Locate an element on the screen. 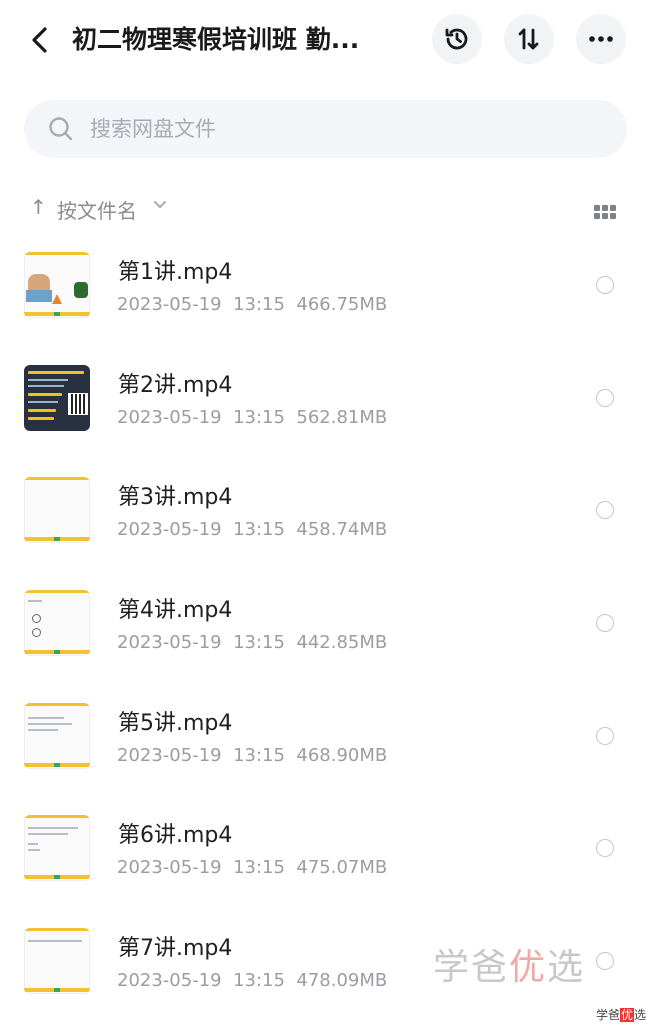  file-row: 第1讲.mp4 2023-05-19 13:15 466.75MB is located at coordinates (325, 296).